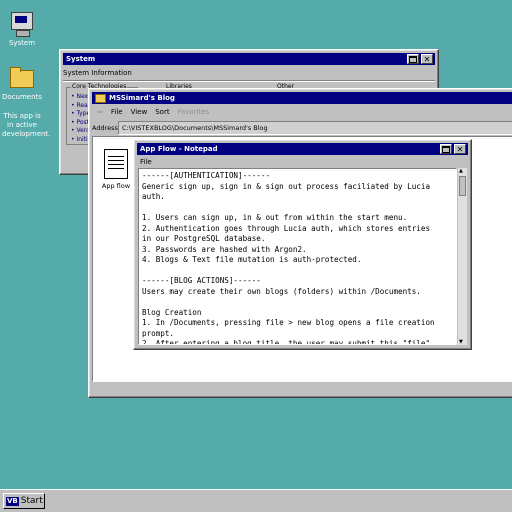  I want to click on computer-icon, so click(22, 24).